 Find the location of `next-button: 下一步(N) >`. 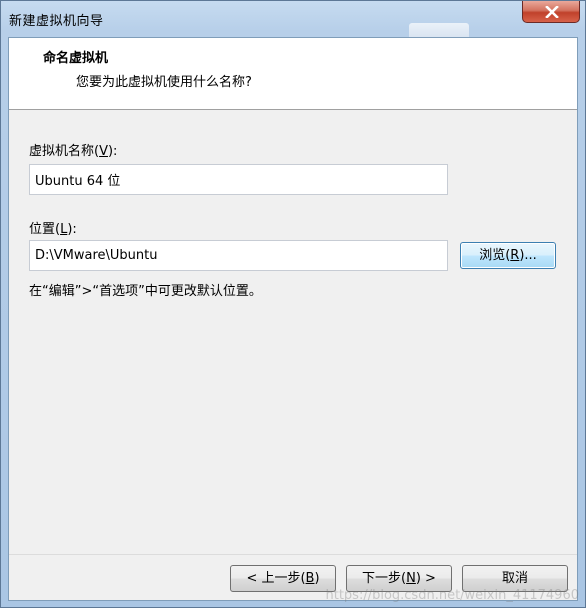

next-button: 下一步(N) > is located at coordinates (399, 578).